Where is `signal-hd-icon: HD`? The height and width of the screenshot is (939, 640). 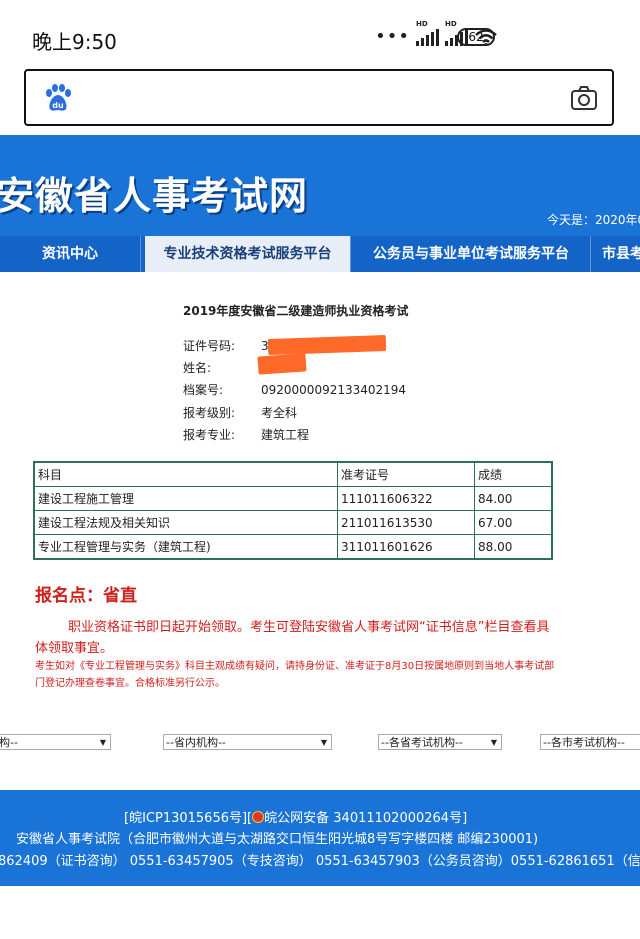
signal-hd-icon: HD is located at coordinates (427, 33).